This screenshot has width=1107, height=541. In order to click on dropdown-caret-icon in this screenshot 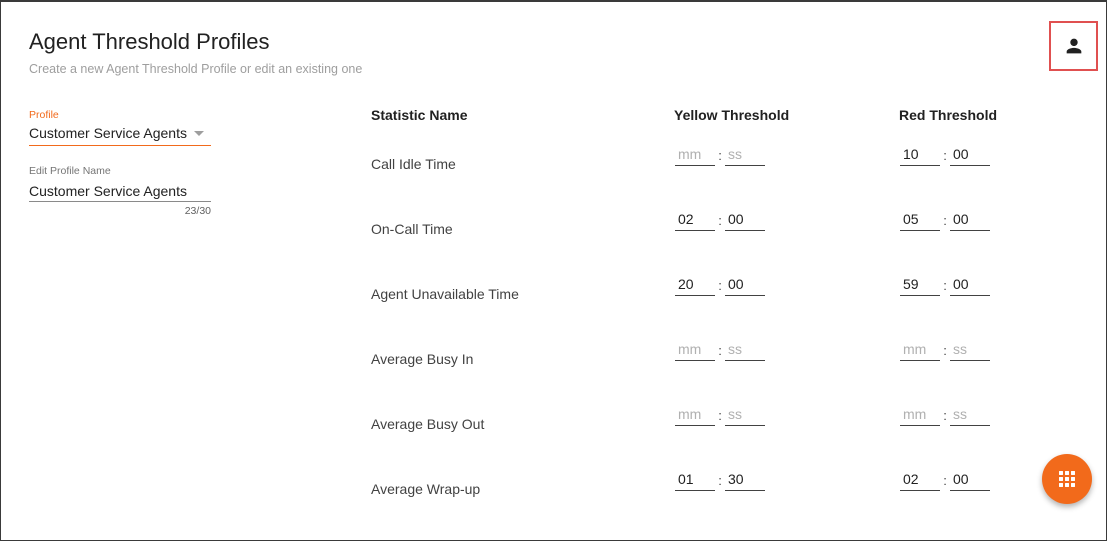, I will do `click(199, 133)`.